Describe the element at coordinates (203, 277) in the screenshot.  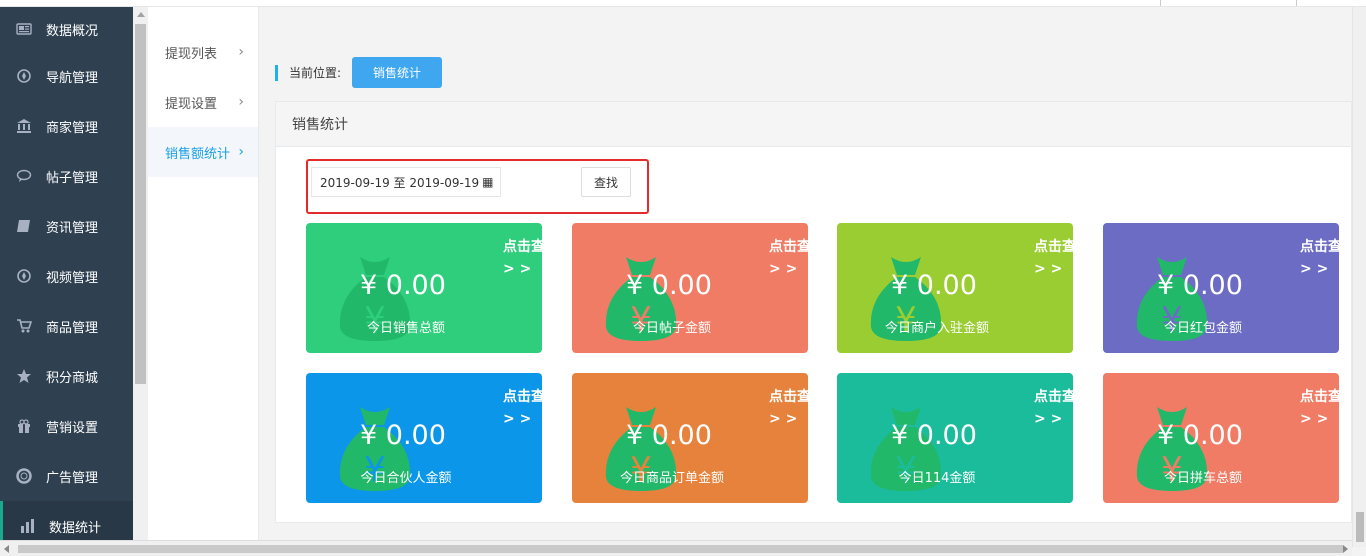
I see `secondary-nav: 提现列表 › 提现设置 › 销售额统计 ›` at that location.